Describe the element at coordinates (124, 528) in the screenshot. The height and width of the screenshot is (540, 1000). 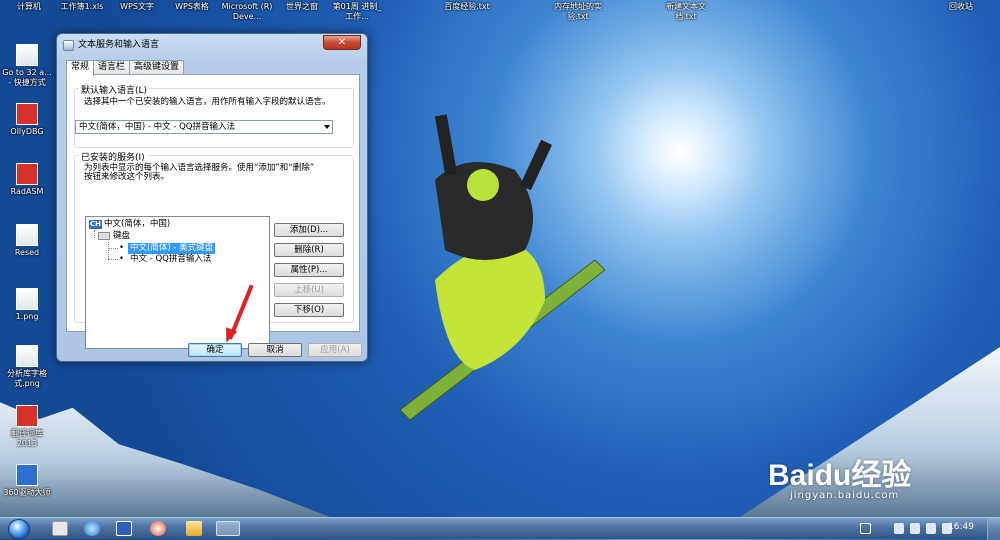
I see `wps-writer-icon` at that location.